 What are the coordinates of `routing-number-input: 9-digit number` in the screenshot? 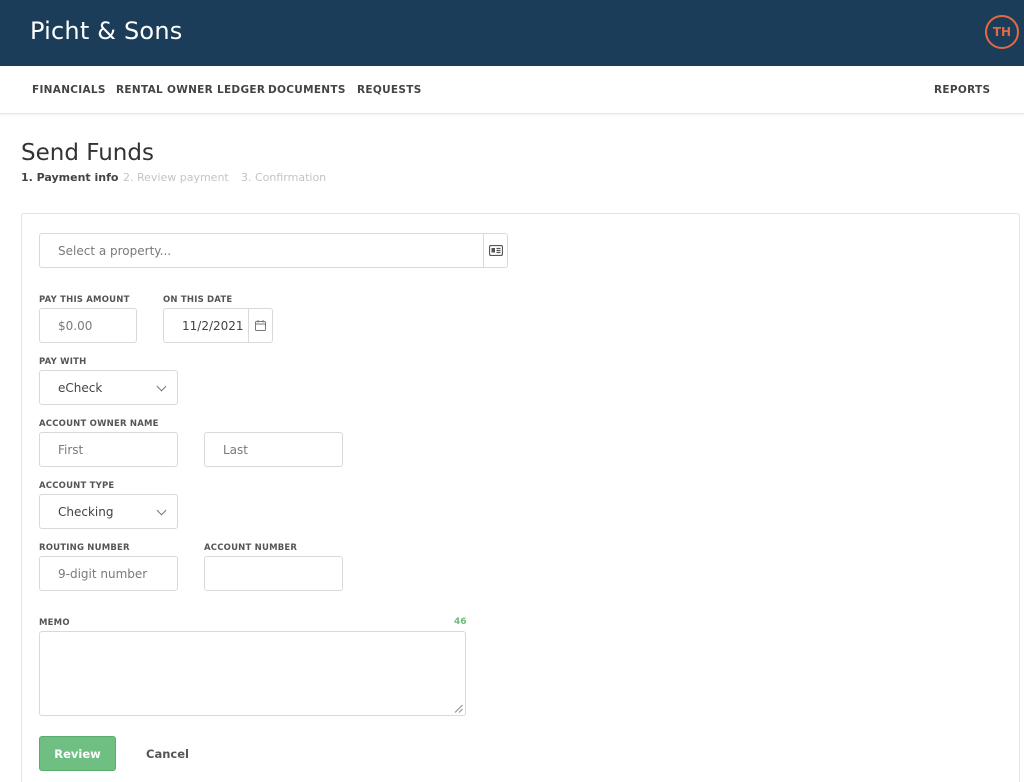 It's located at (108, 573).